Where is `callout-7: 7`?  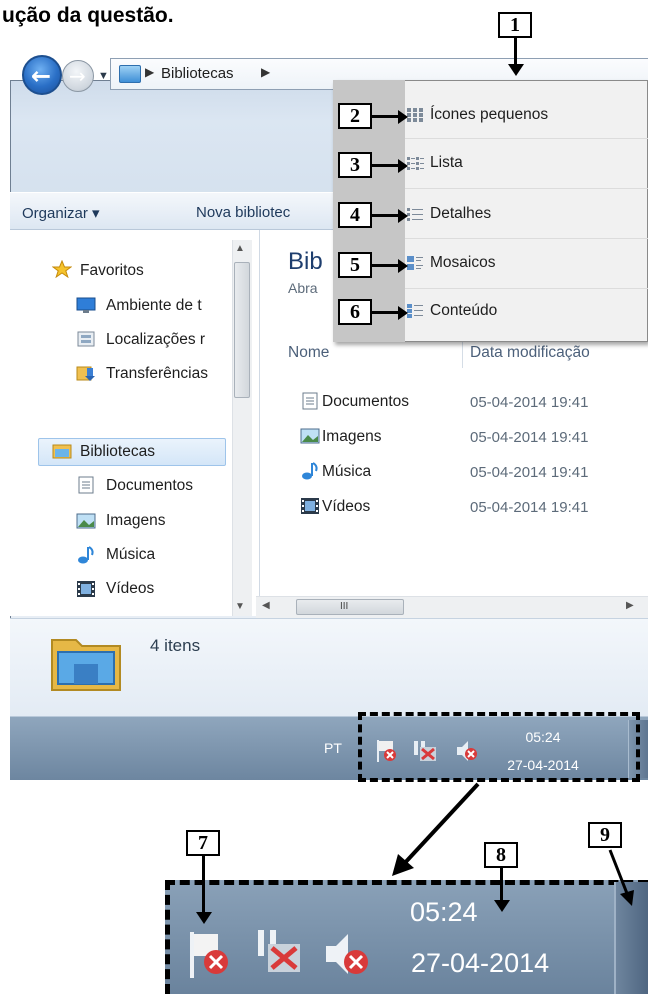 callout-7: 7 is located at coordinates (203, 843).